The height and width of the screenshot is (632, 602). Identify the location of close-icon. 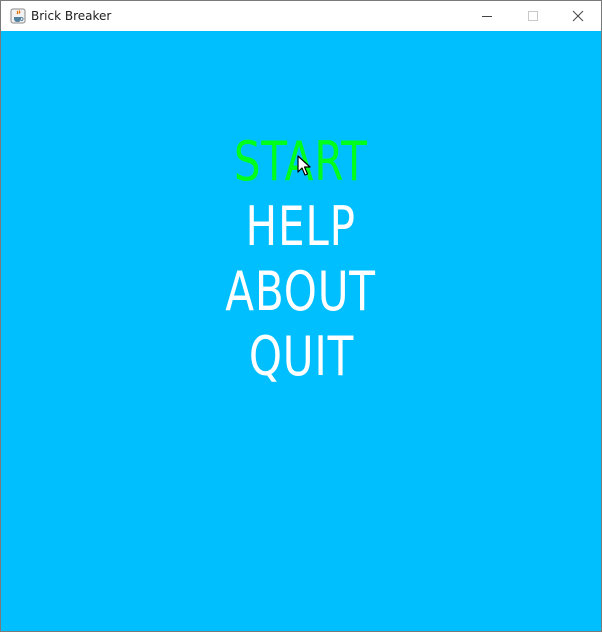
(578, 16).